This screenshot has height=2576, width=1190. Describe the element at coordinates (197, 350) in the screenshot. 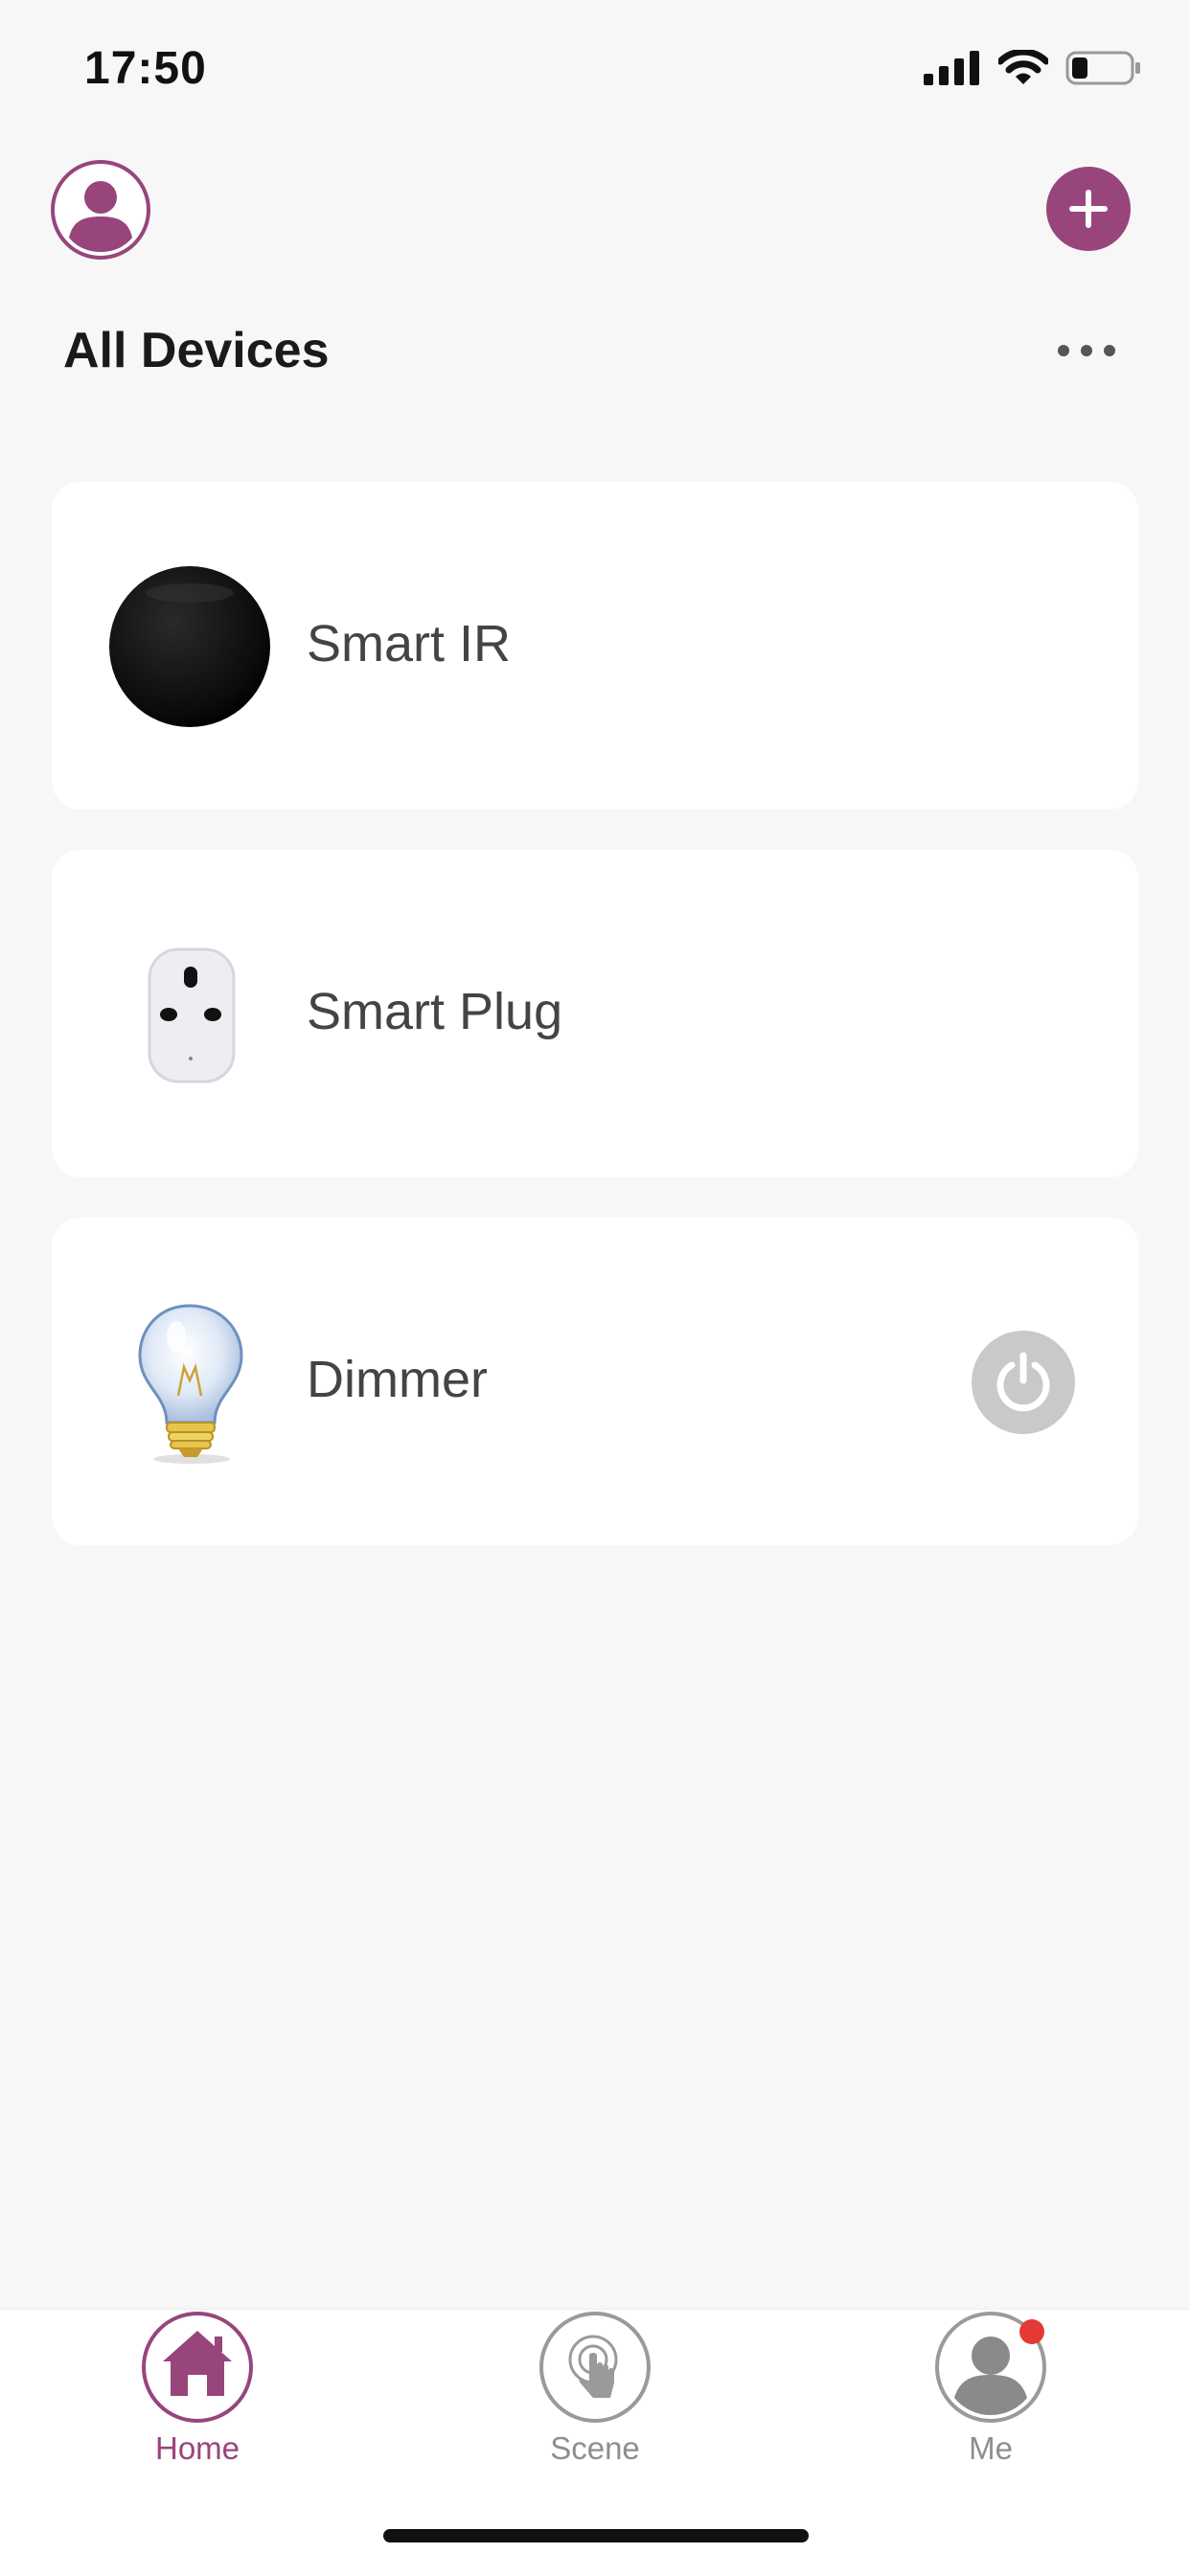

I see `page-title: All Devices` at that location.